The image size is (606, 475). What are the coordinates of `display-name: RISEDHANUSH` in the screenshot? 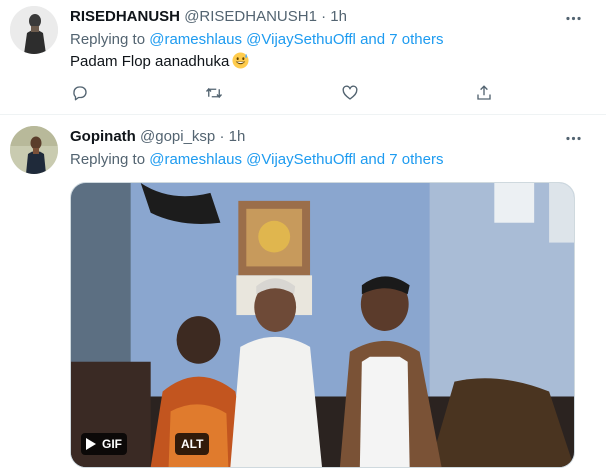 It's located at (125, 16).